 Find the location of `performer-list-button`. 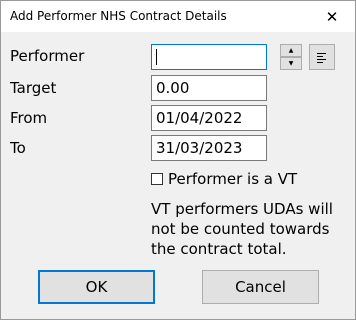

performer-list-button is located at coordinates (322, 57).